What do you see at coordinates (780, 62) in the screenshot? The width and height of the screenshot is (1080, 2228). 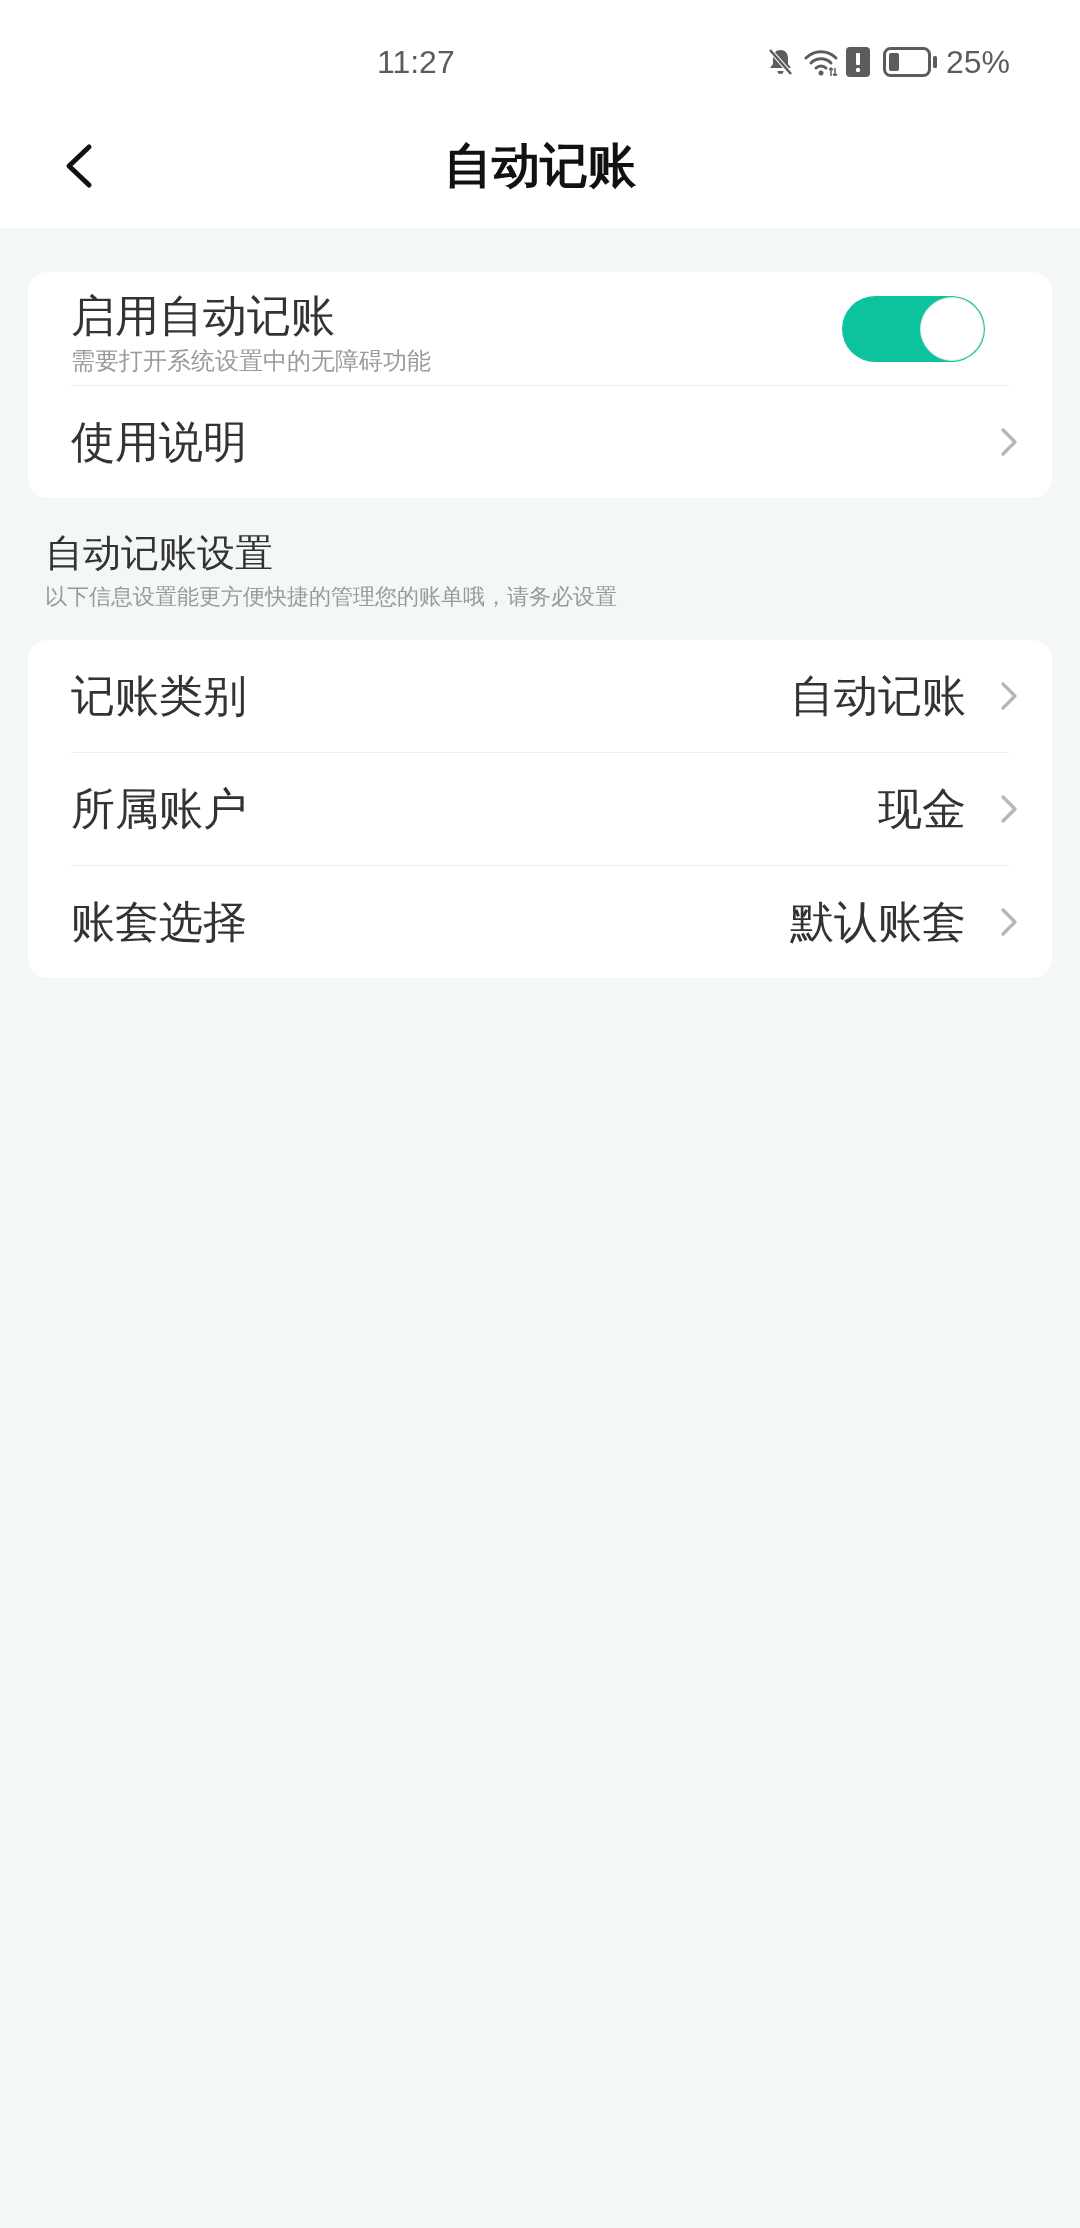 I see `bell-off-icon` at bounding box center [780, 62].